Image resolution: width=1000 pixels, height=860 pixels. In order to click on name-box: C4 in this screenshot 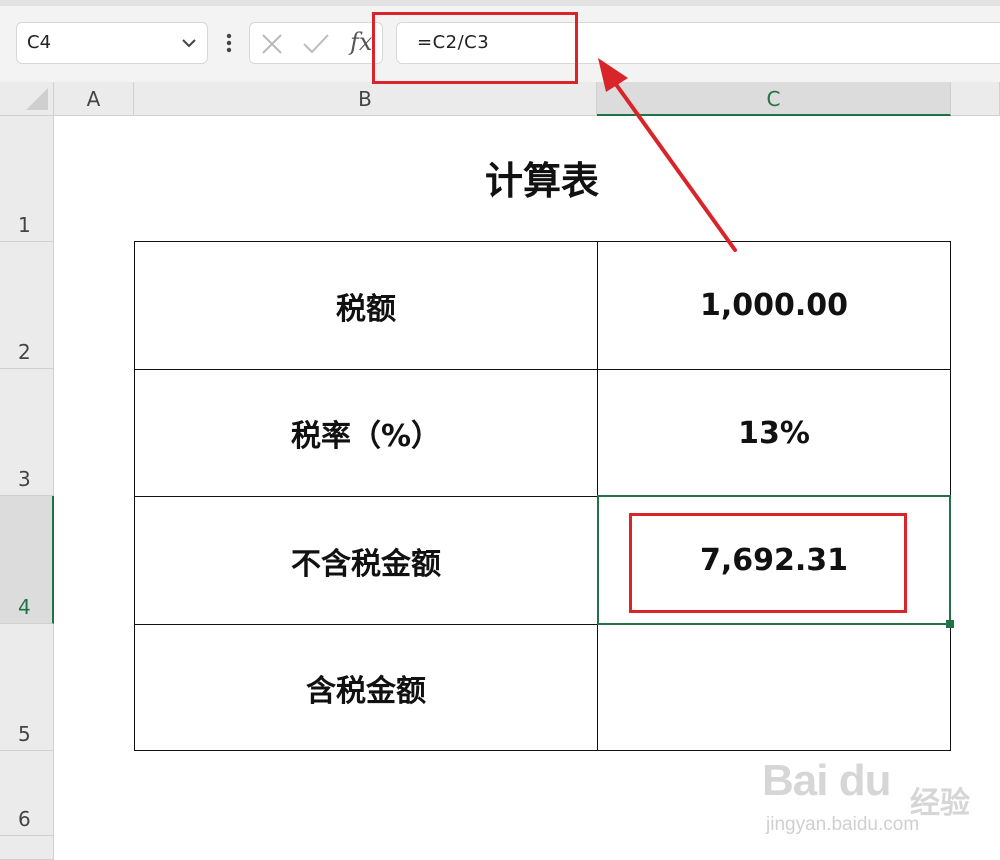, I will do `click(112, 43)`.